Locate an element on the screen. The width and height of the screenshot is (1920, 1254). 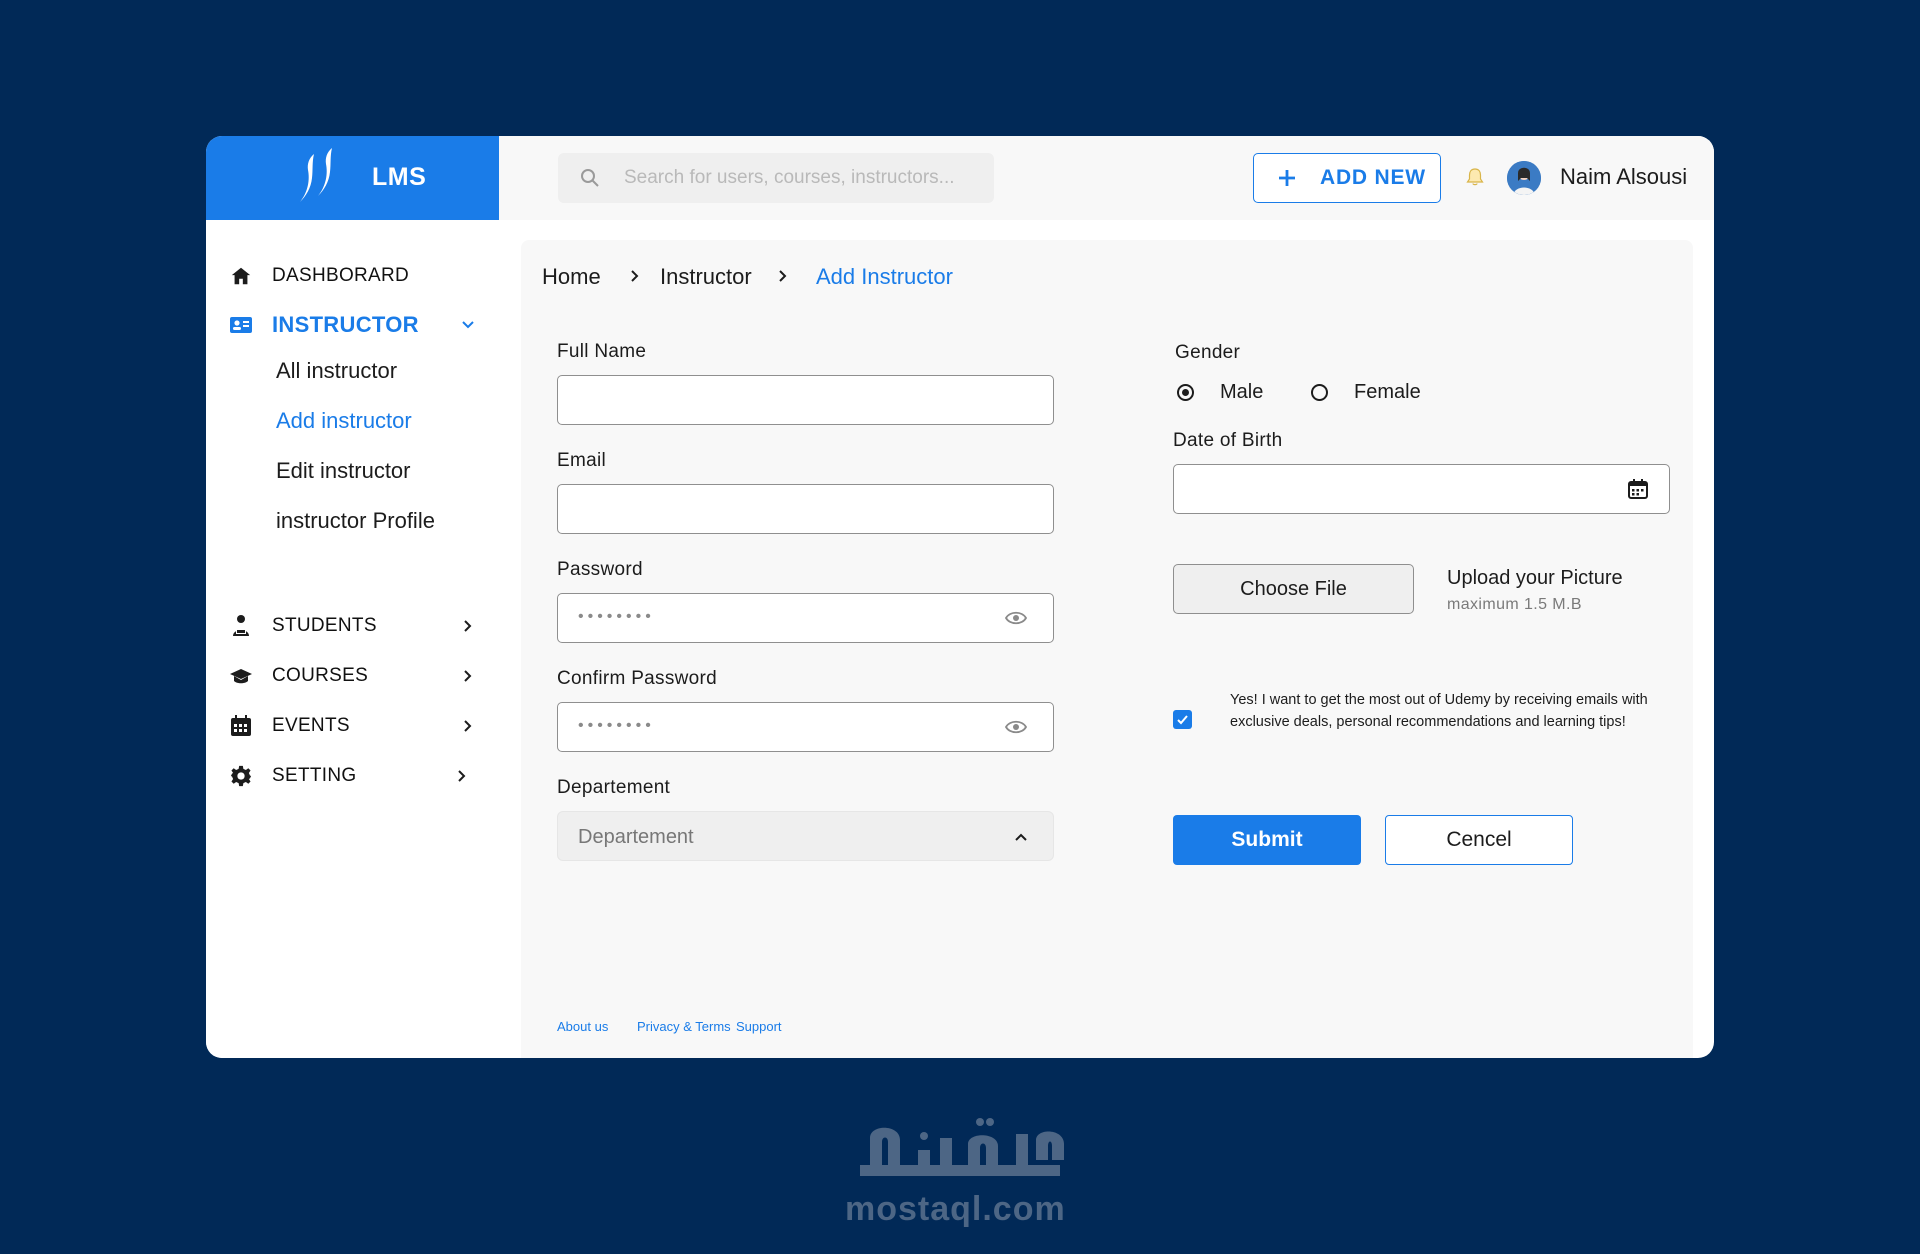
chevron-up-icon is located at coordinates (1021, 837).